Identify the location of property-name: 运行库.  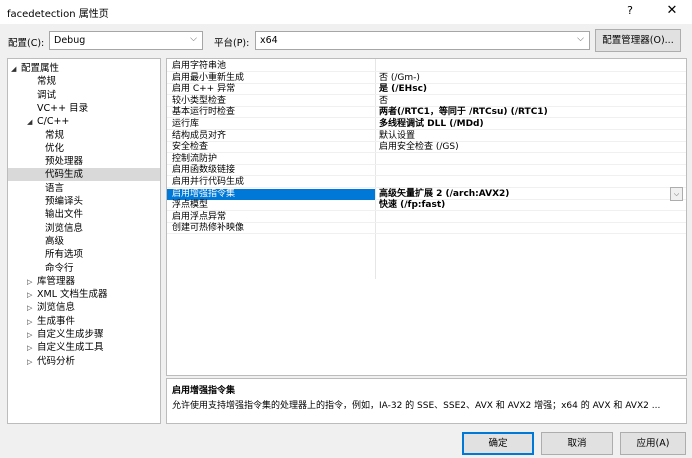
(186, 124).